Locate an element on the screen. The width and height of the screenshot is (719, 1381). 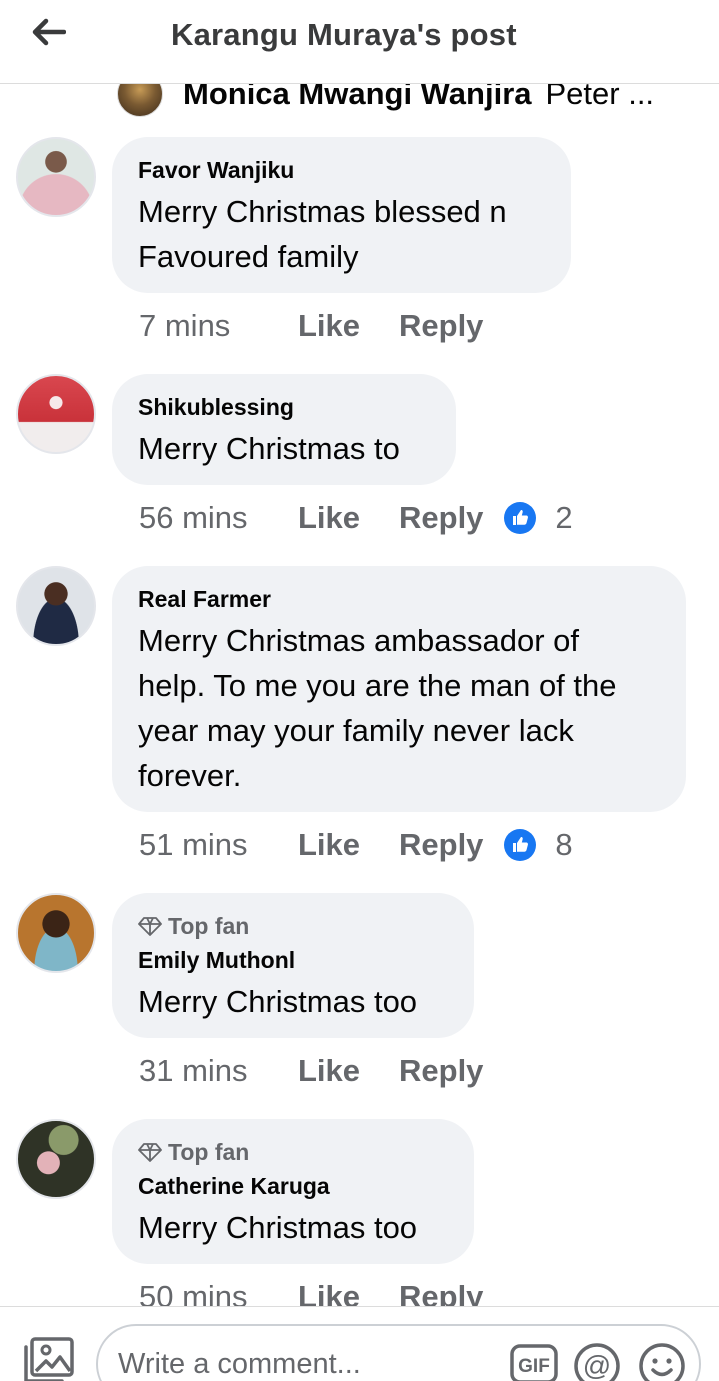
comment-input: Write a comment... GIF @ is located at coordinates (398, 1352).